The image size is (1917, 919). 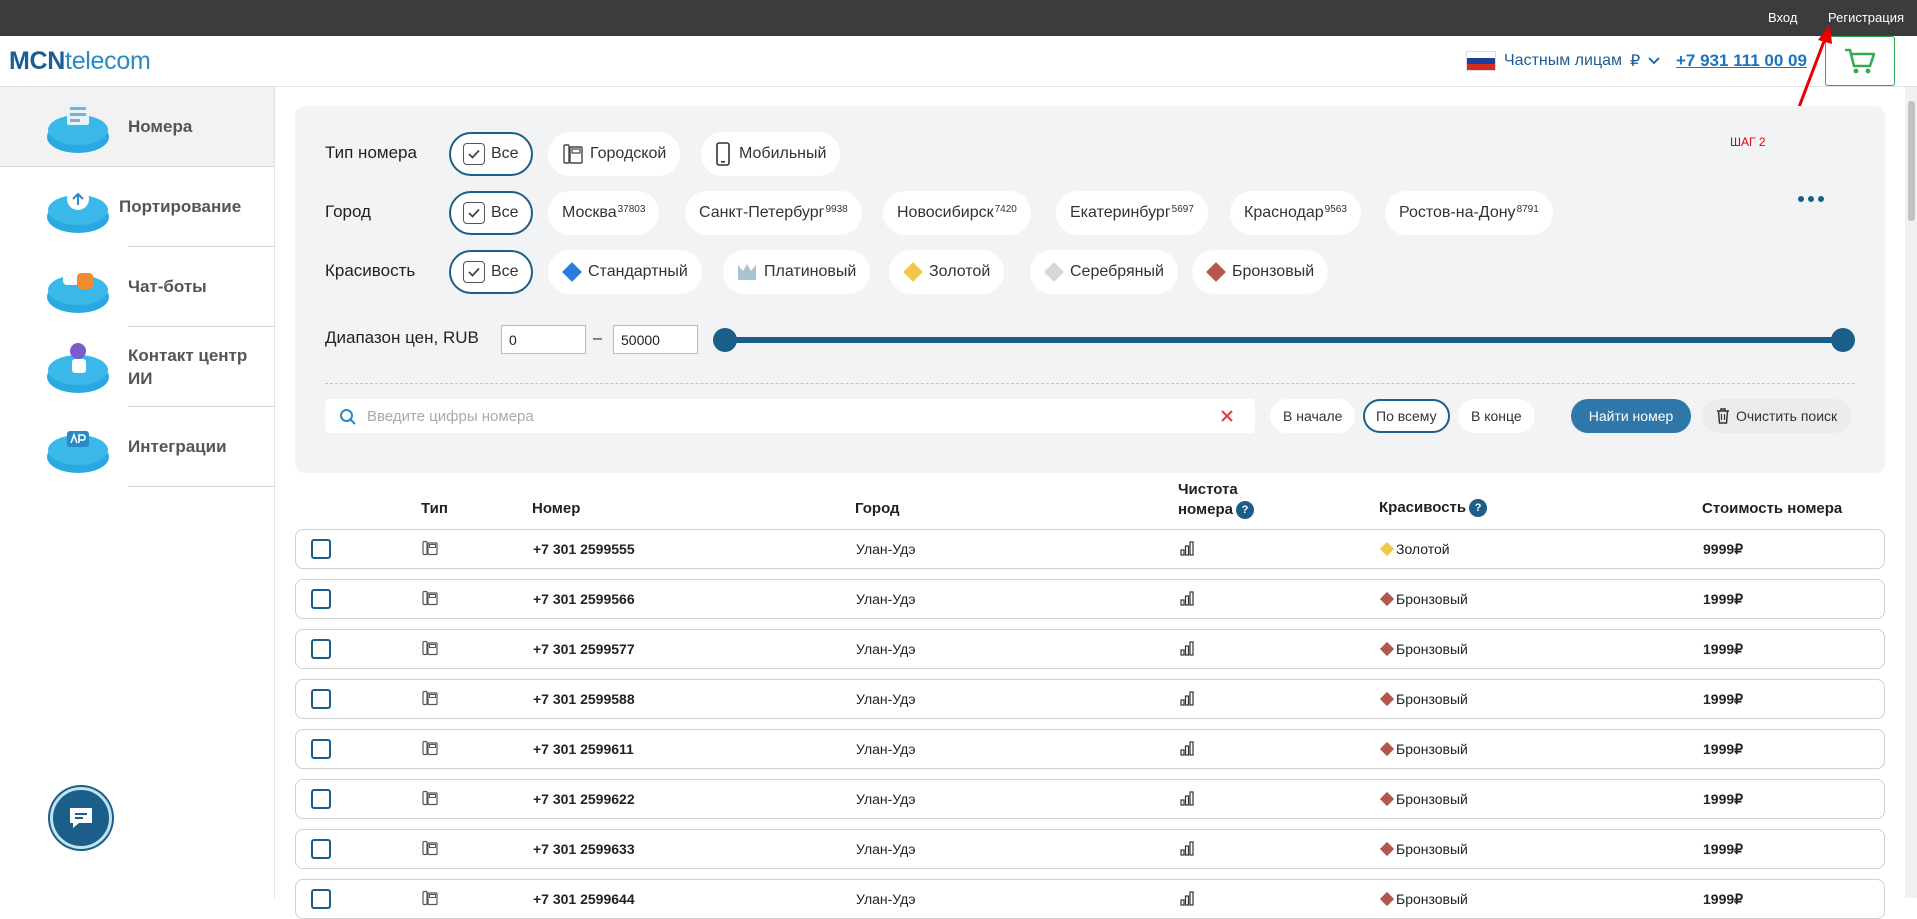 I want to click on sidebar-item-numbers: Номера, so click(x=137, y=127).